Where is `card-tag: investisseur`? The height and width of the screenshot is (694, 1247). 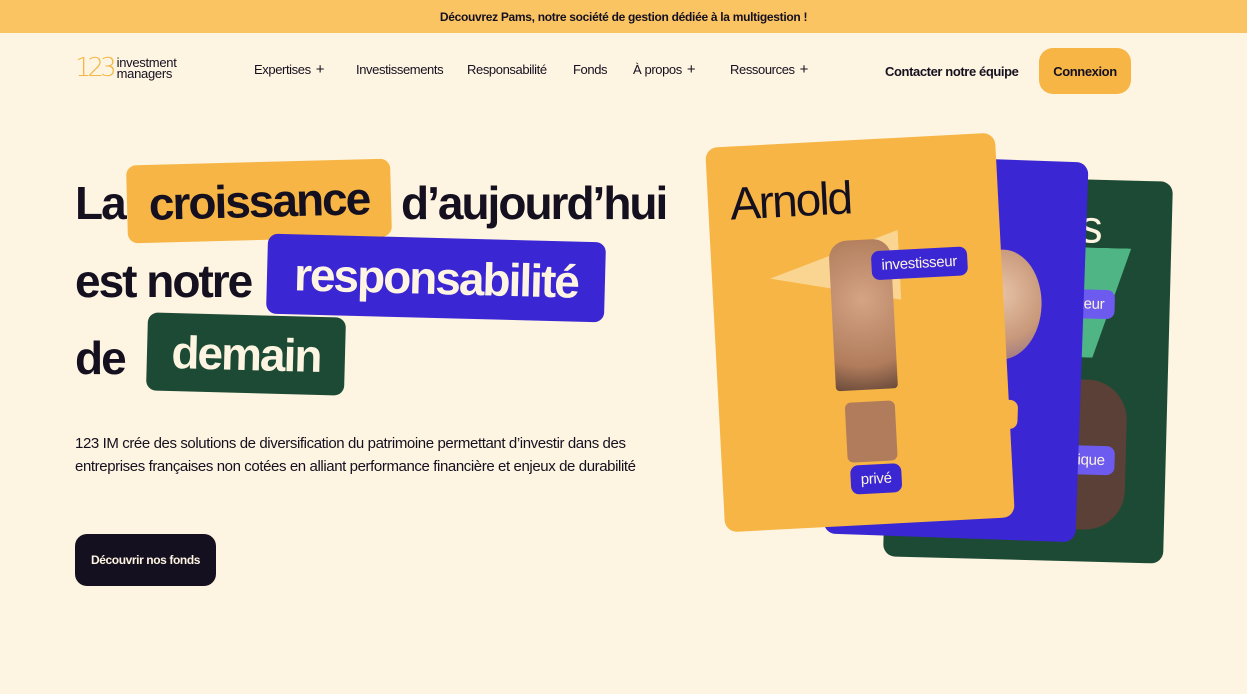
card-tag: investisseur is located at coordinates (919, 263).